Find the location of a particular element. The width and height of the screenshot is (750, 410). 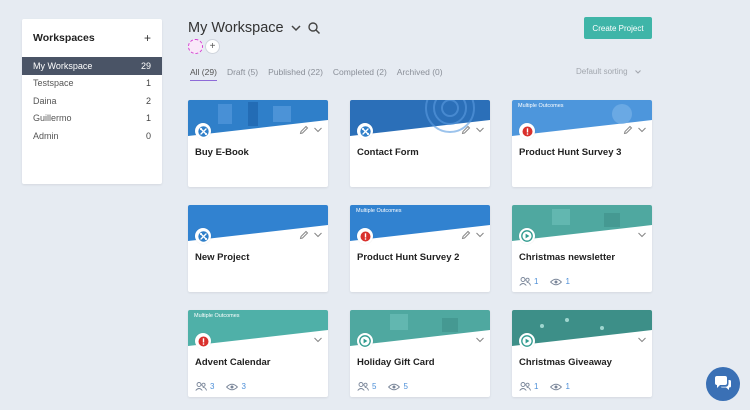

workspace-item-my-workspace: My Workspace 29 is located at coordinates (92, 66).